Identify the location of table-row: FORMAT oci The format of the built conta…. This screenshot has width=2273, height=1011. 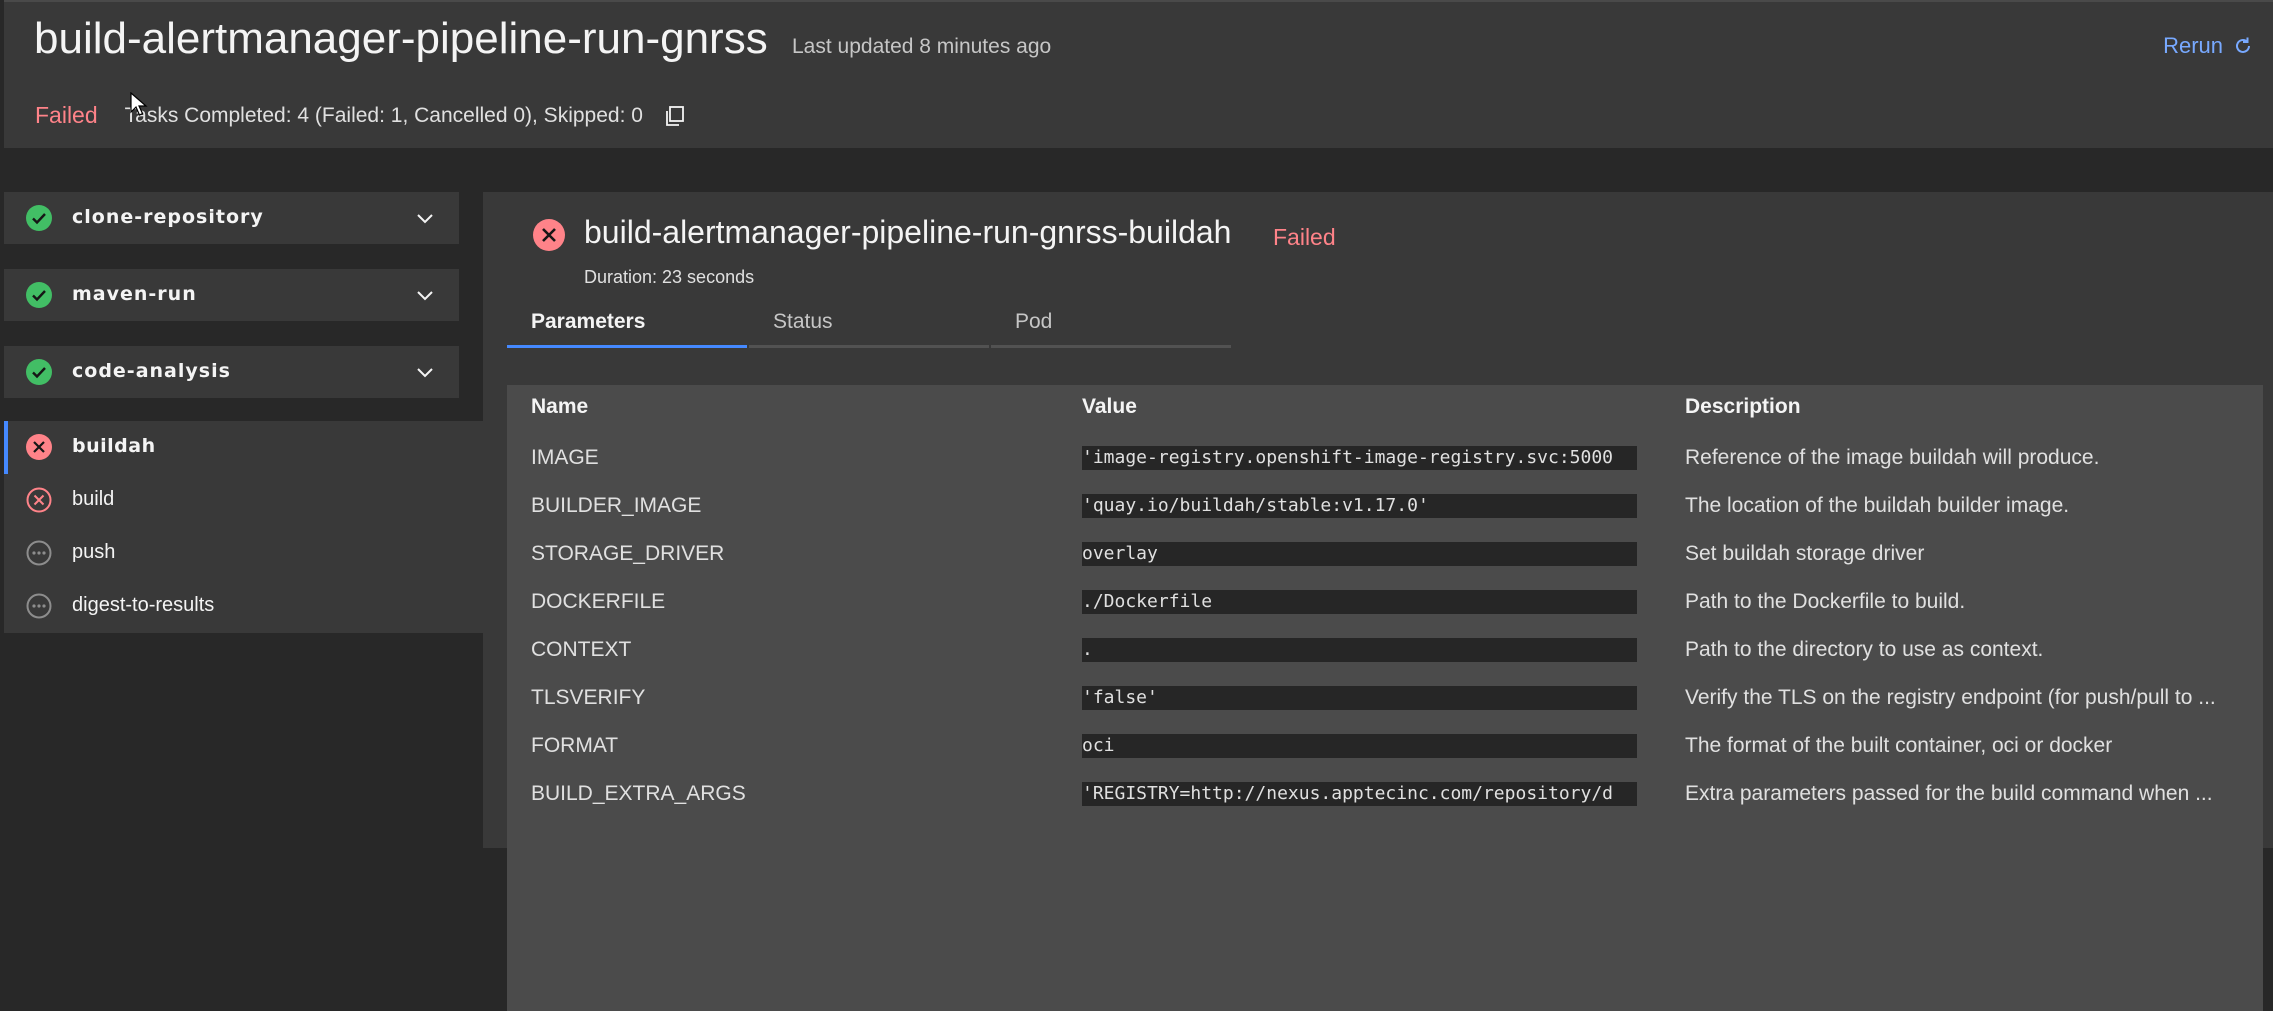
(1385, 749).